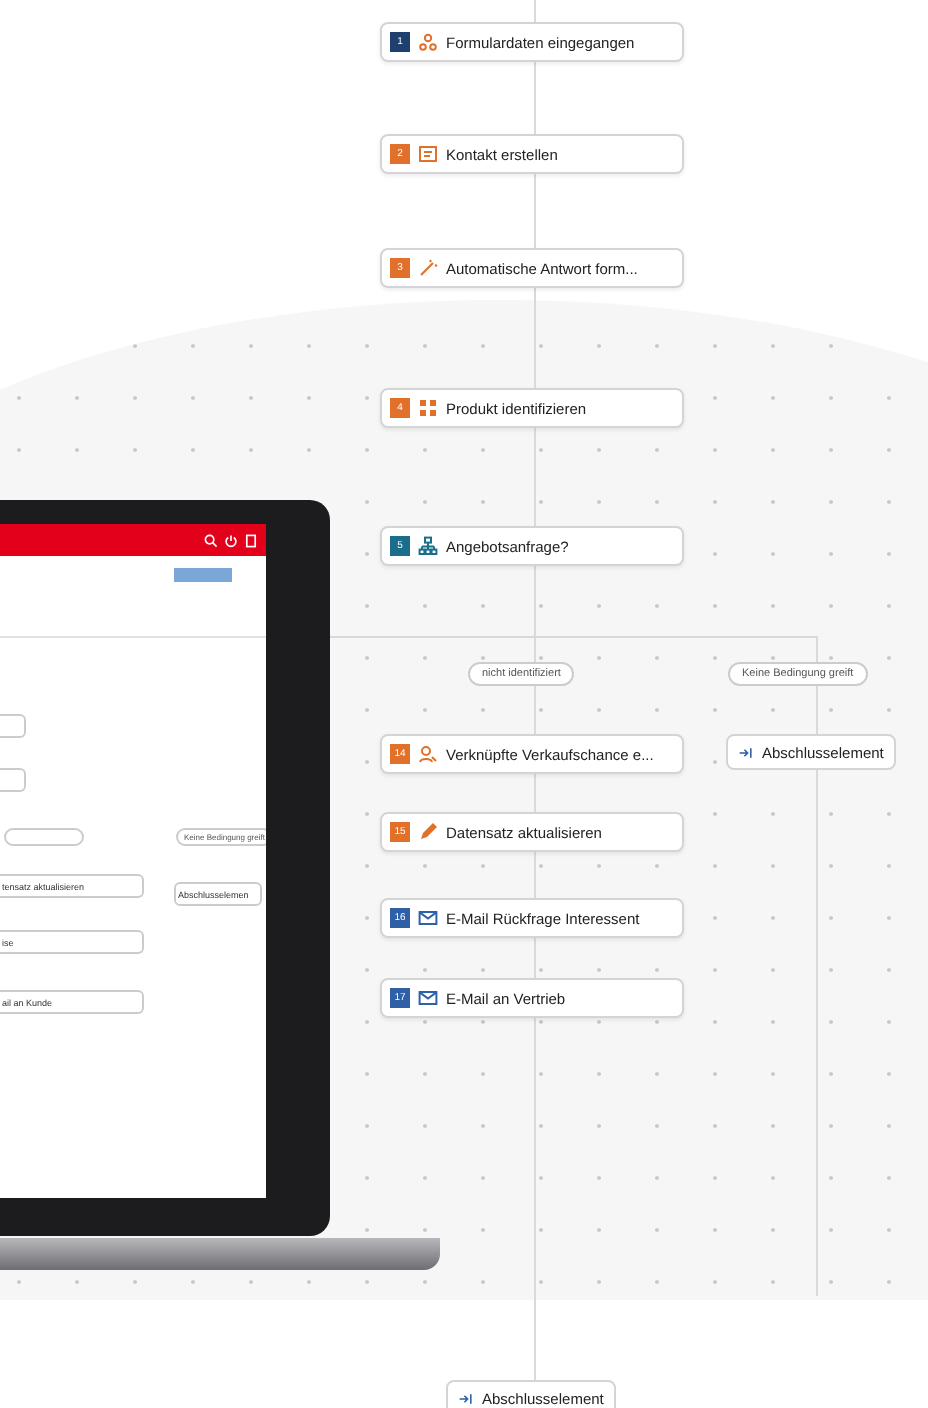 This screenshot has height=1408, width=928. Describe the element at coordinates (428, 832) in the screenshot. I see `pencil-icon` at that location.